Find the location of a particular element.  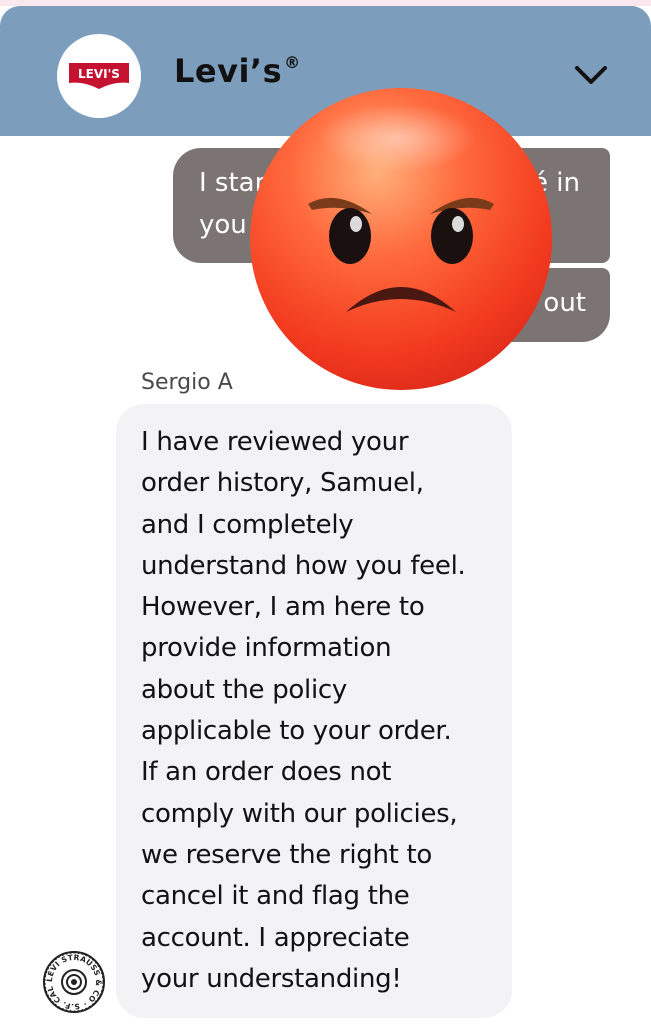

logo-text: LEVI'S is located at coordinates (99, 74).